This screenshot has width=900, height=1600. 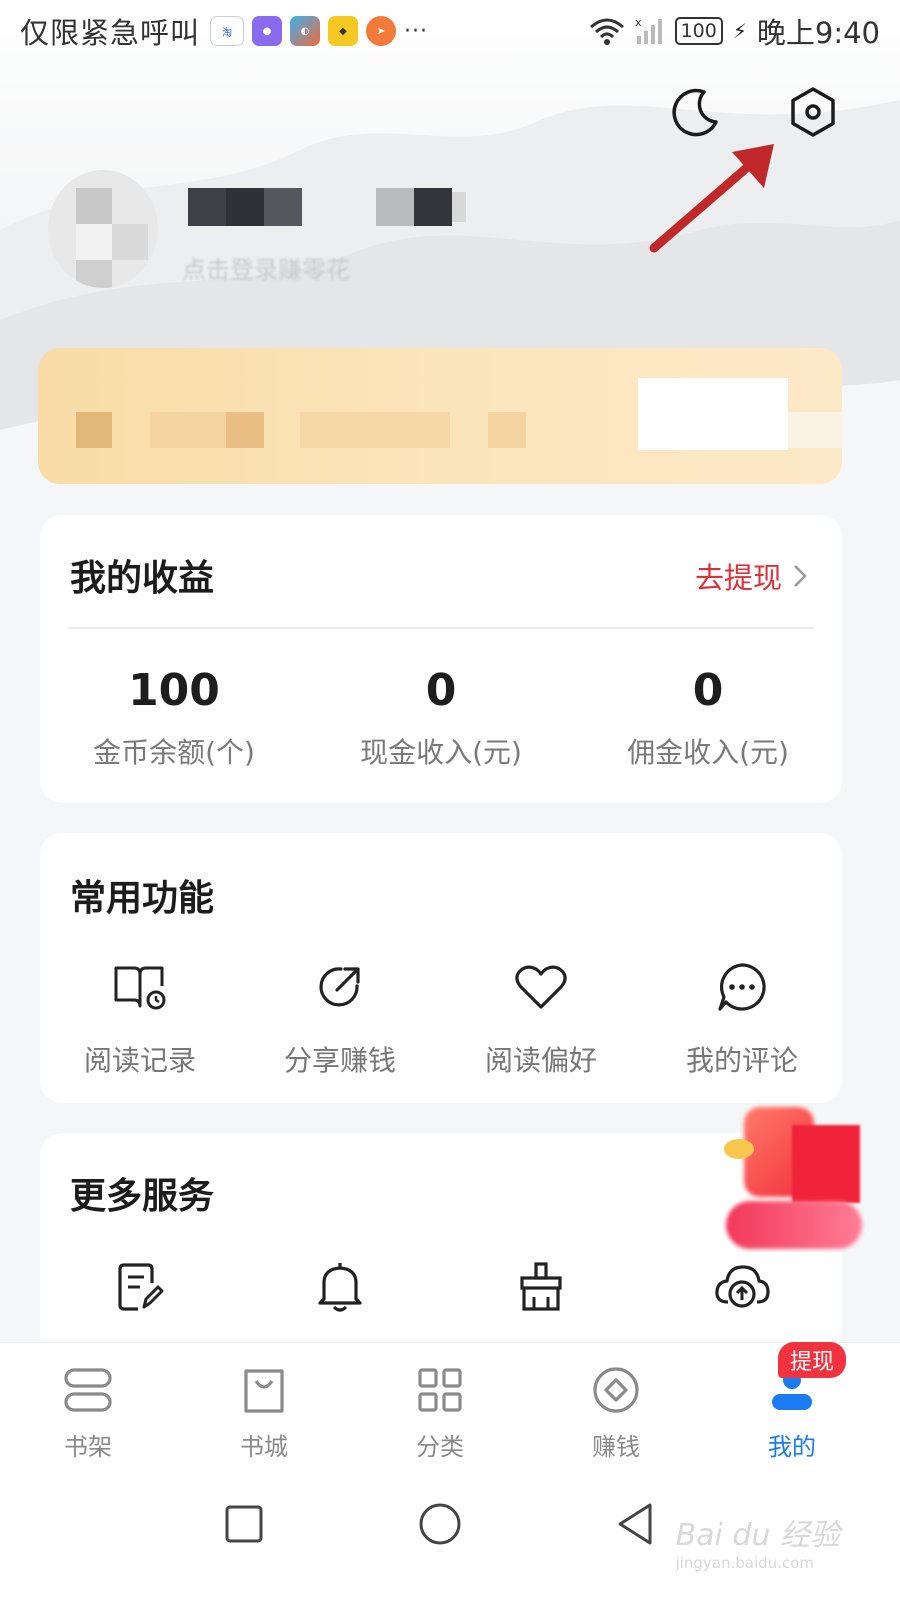 What do you see at coordinates (139, 1060) in the screenshot?
I see `func-label: 阅读记录` at bounding box center [139, 1060].